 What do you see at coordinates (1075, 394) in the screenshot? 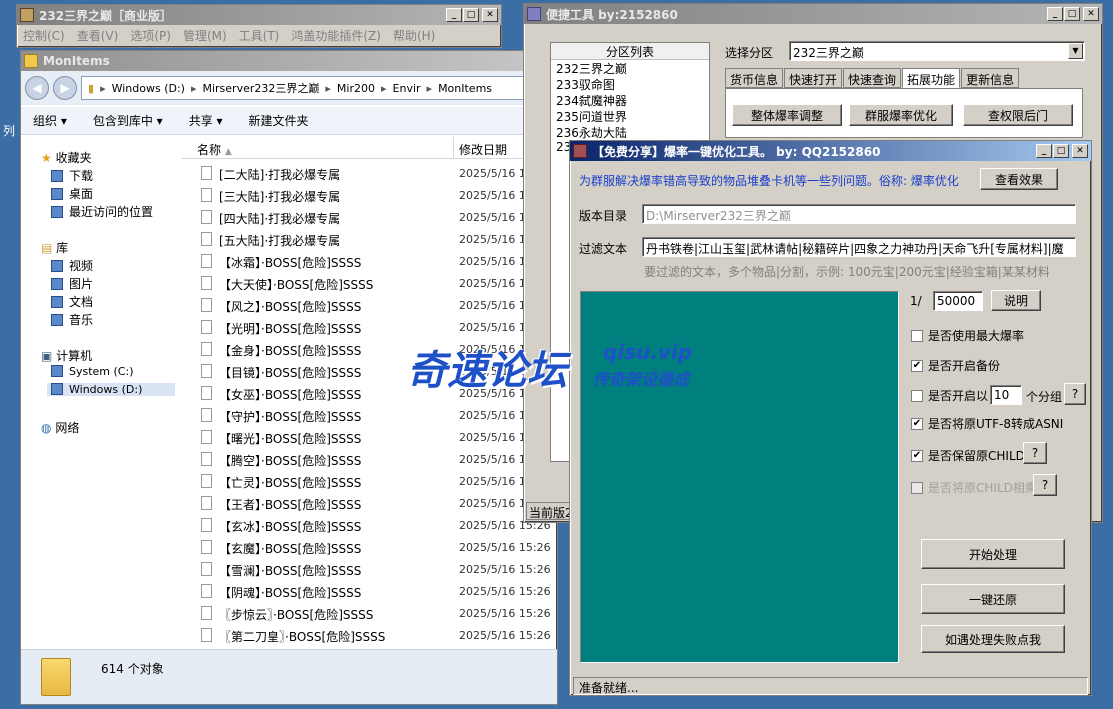
I see `group-help-button: ?` at bounding box center [1075, 394].